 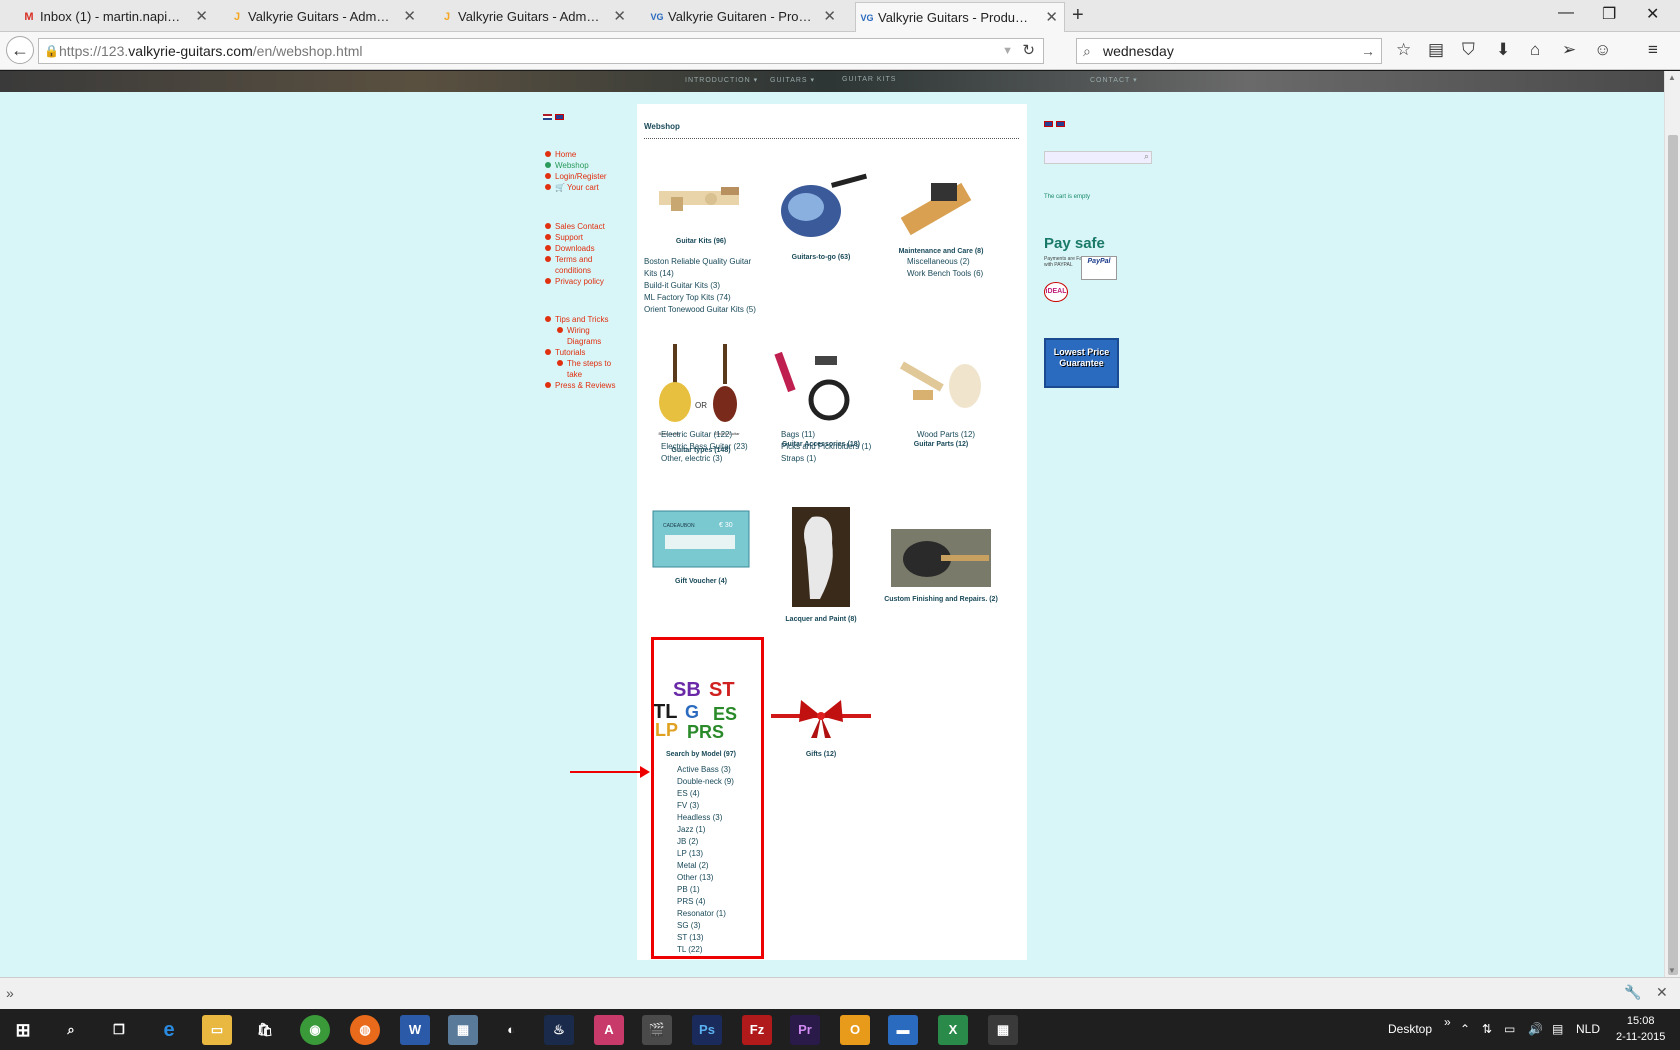 What do you see at coordinates (1535, 50) in the screenshot?
I see `home-icon: ⌂` at bounding box center [1535, 50].